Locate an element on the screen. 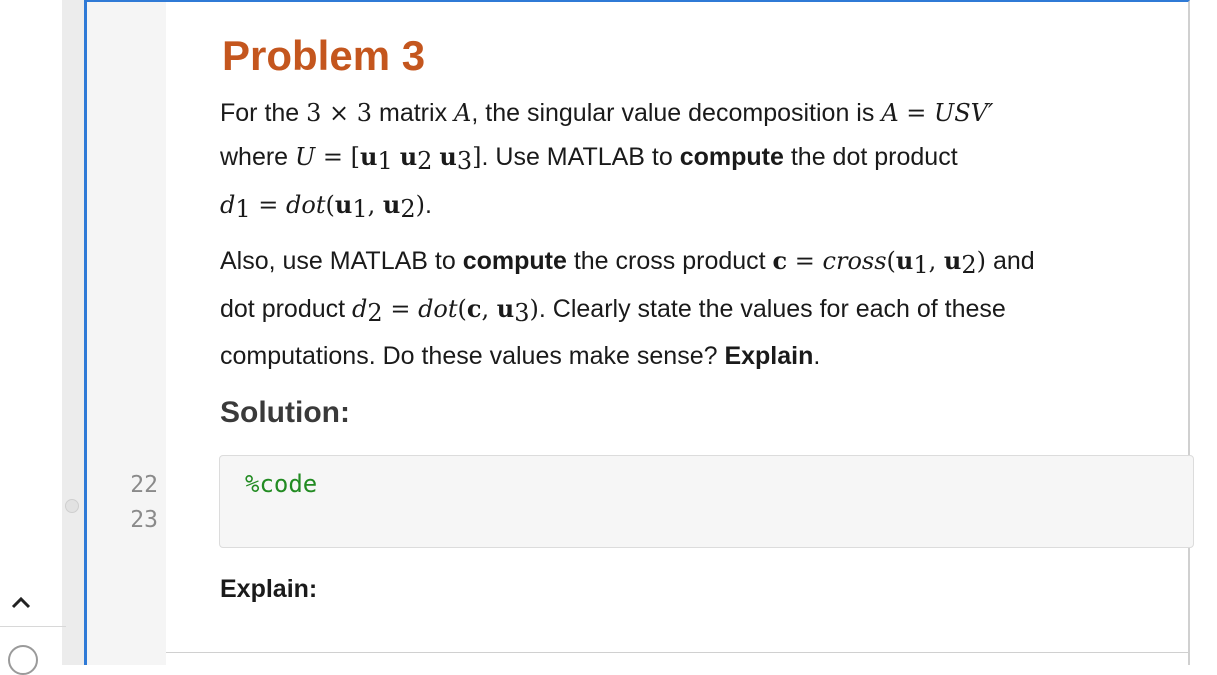  text: dot product is located at coordinates (286, 309).